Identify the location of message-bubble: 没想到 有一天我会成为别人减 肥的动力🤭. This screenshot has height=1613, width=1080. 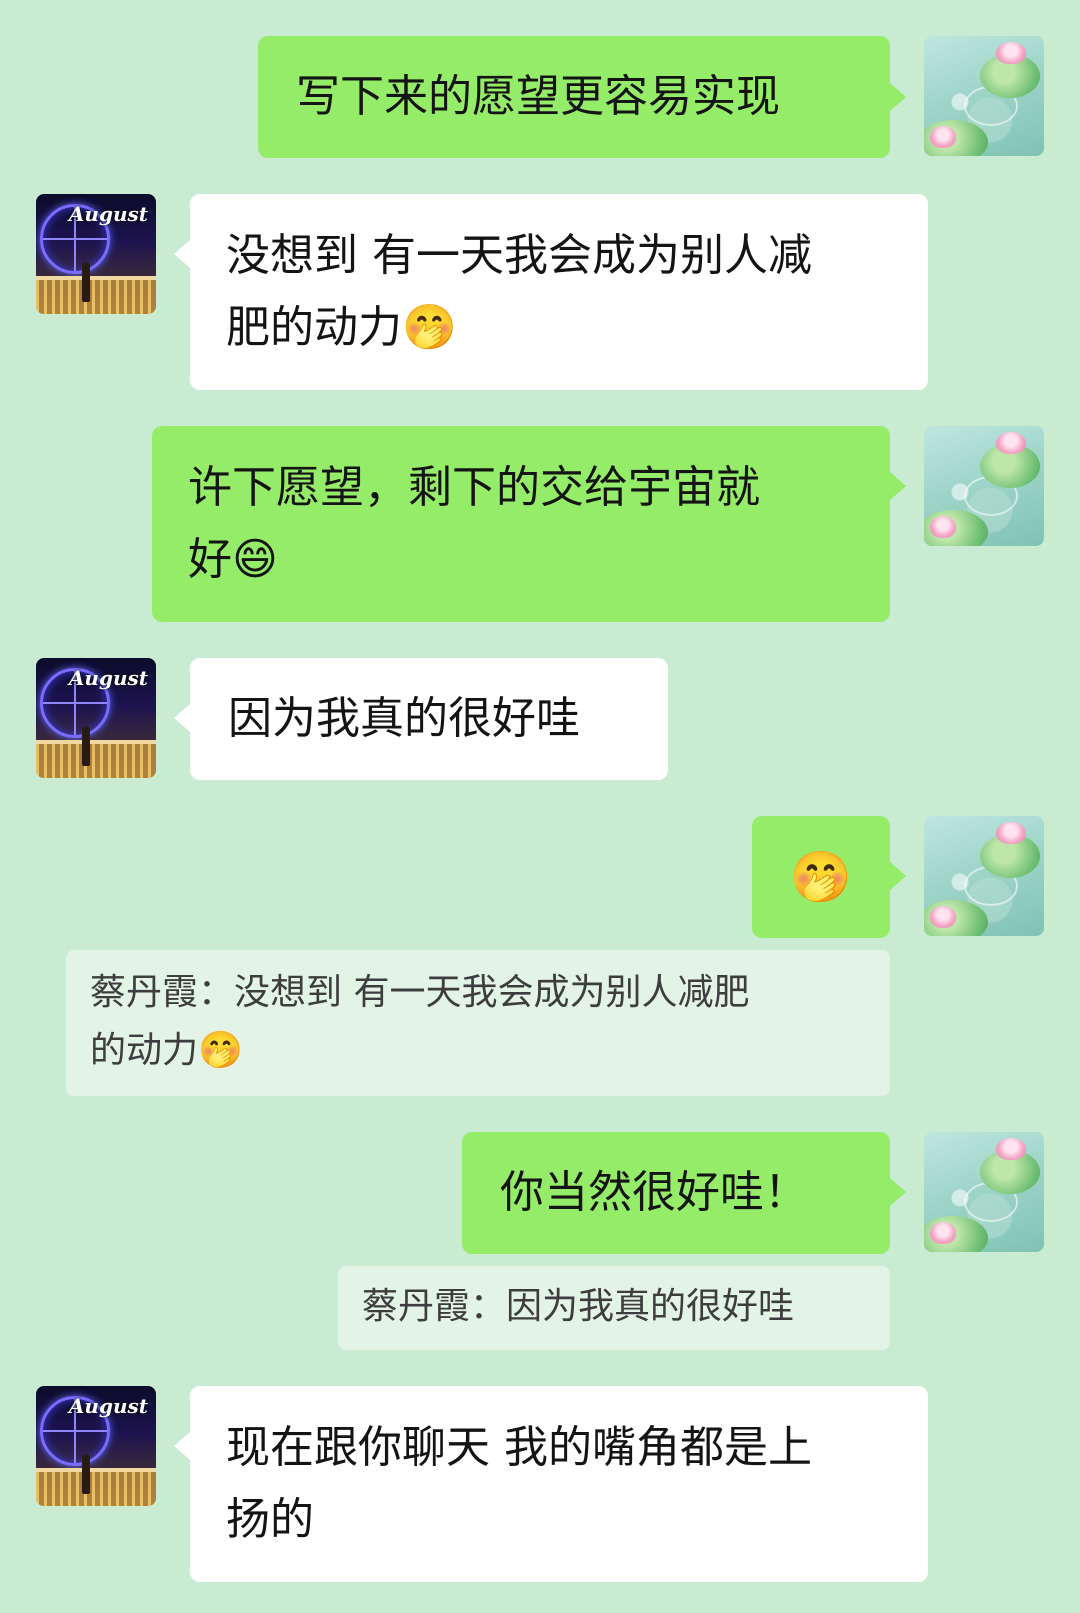
(559, 292).